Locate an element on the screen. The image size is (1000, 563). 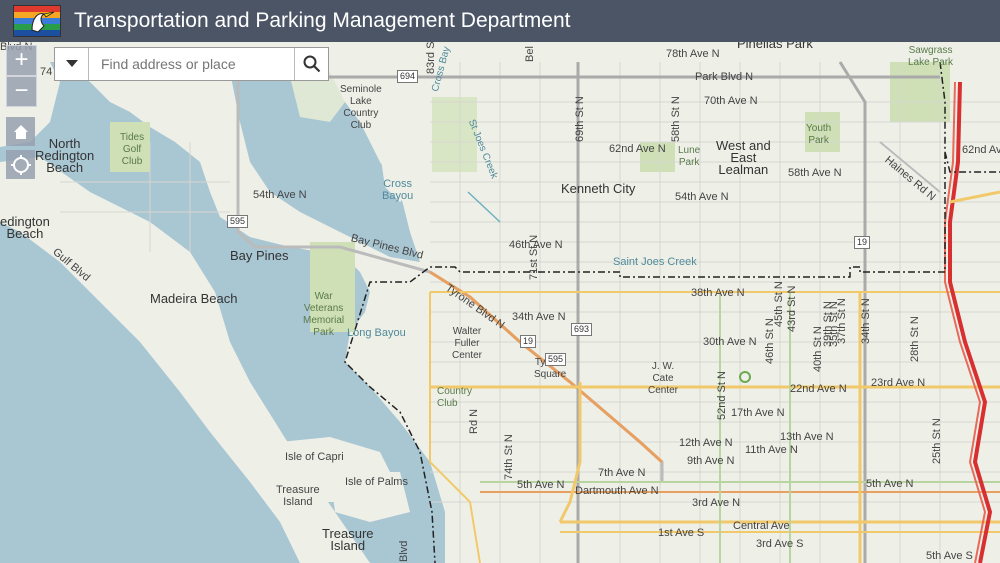
label-country-club: Country Club is located at coordinates (455, 397).